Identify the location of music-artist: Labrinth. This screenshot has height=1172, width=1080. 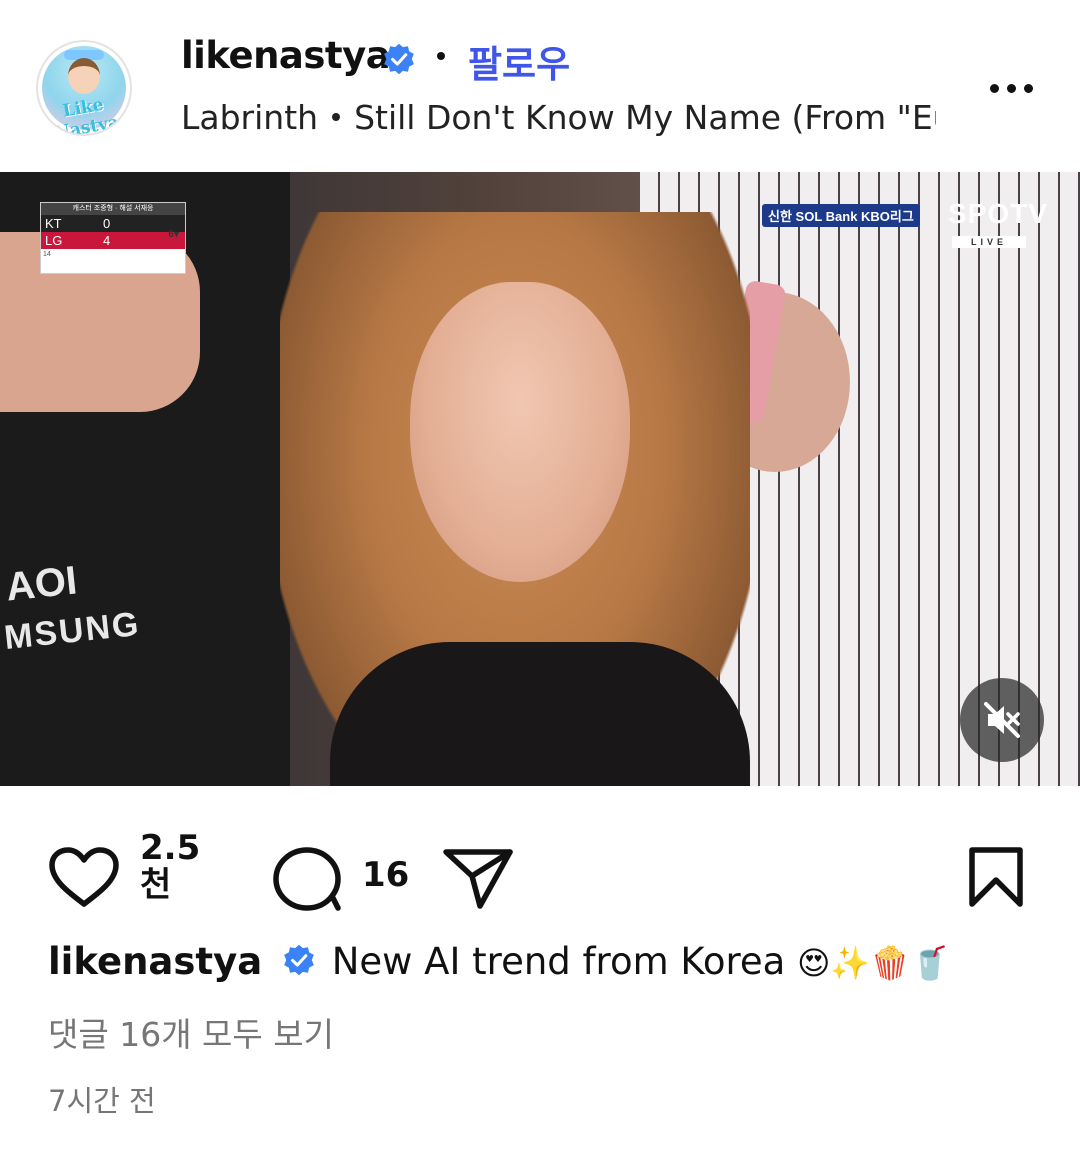
(250, 117).